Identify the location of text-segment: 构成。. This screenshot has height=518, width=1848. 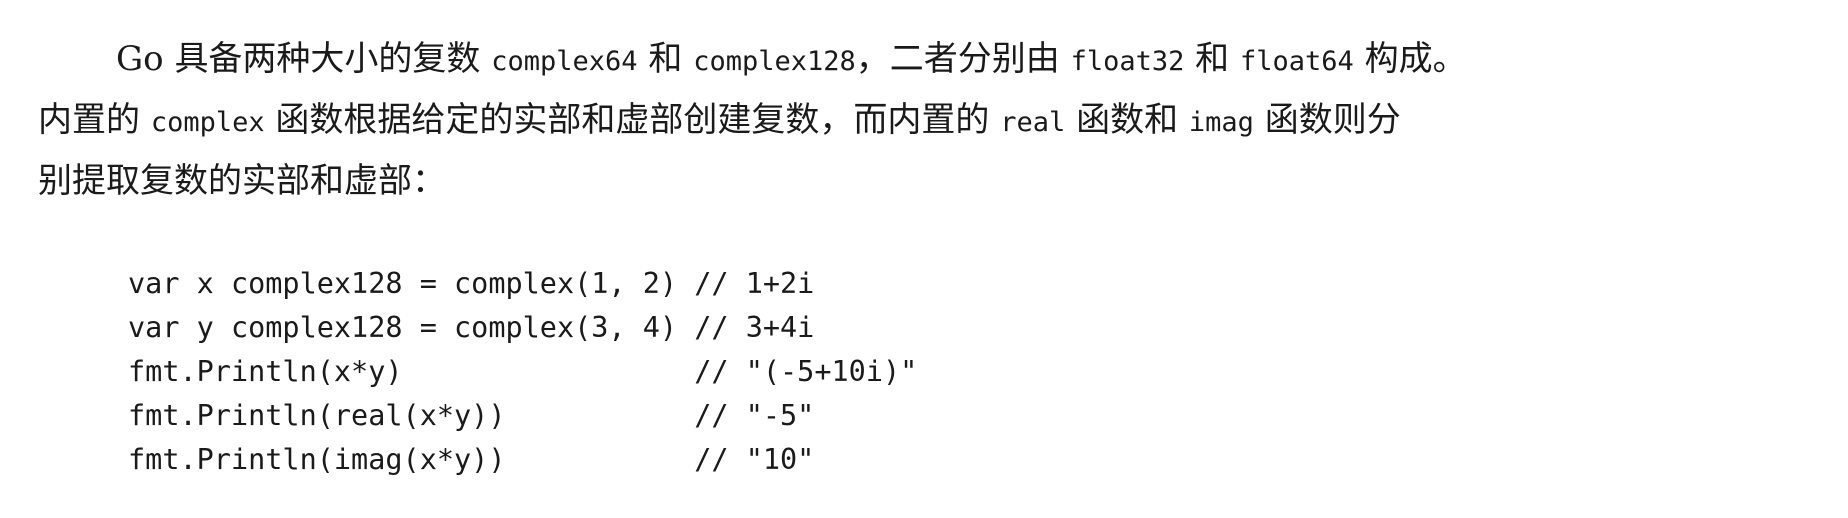
(1410, 59).